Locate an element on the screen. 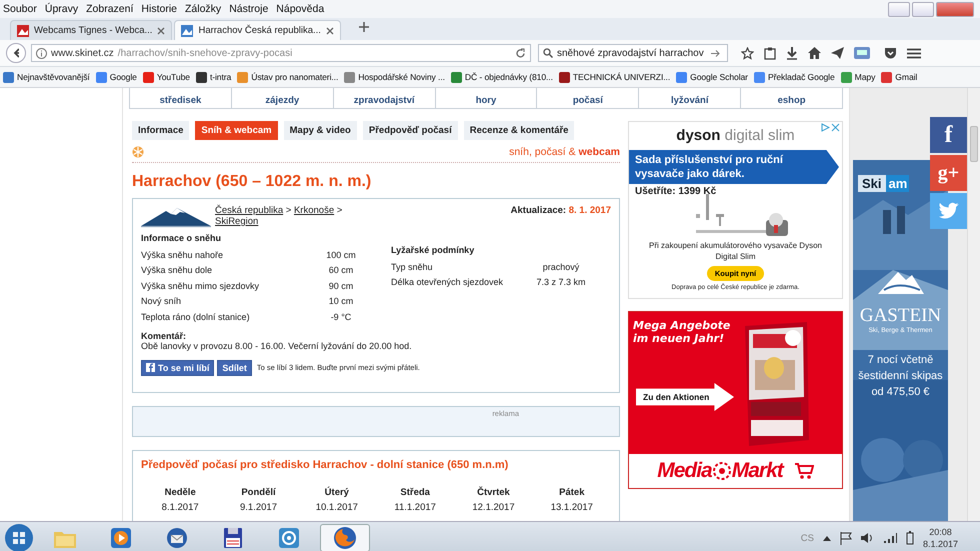  back-button is located at coordinates (16, 53).